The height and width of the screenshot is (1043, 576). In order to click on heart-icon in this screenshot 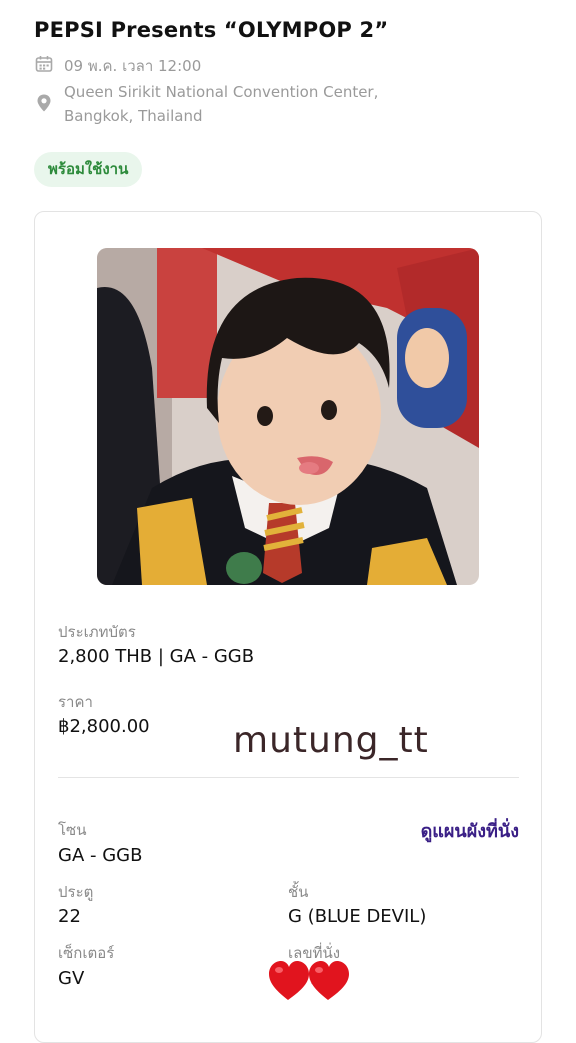, I will do `click(309, 980)`.